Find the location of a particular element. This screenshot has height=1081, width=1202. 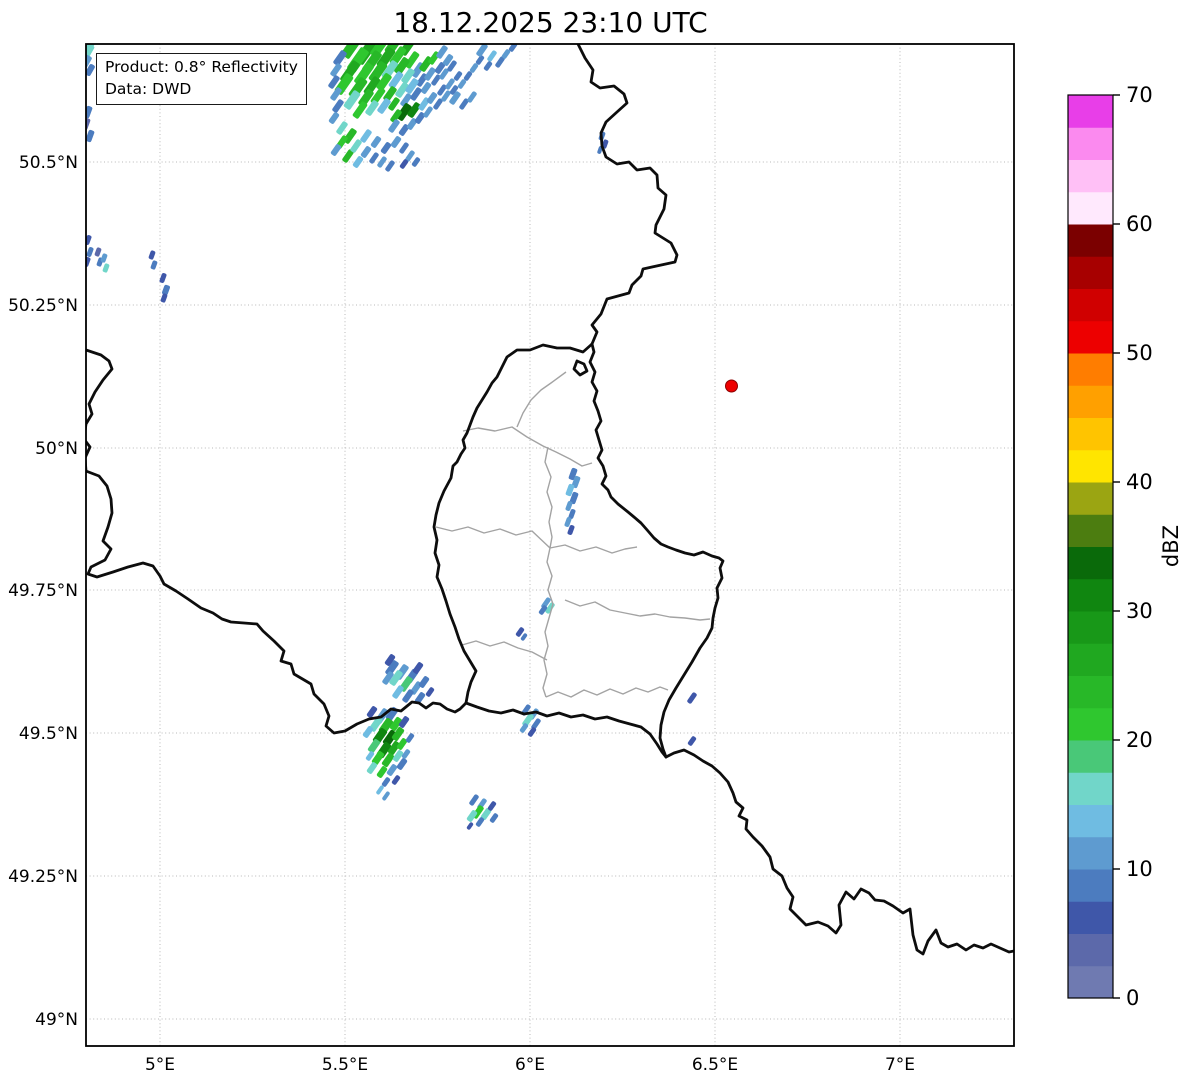

product-info-box: Product: 0.8° Reflectivity Data: DWD is located at coordinates (201, 79).